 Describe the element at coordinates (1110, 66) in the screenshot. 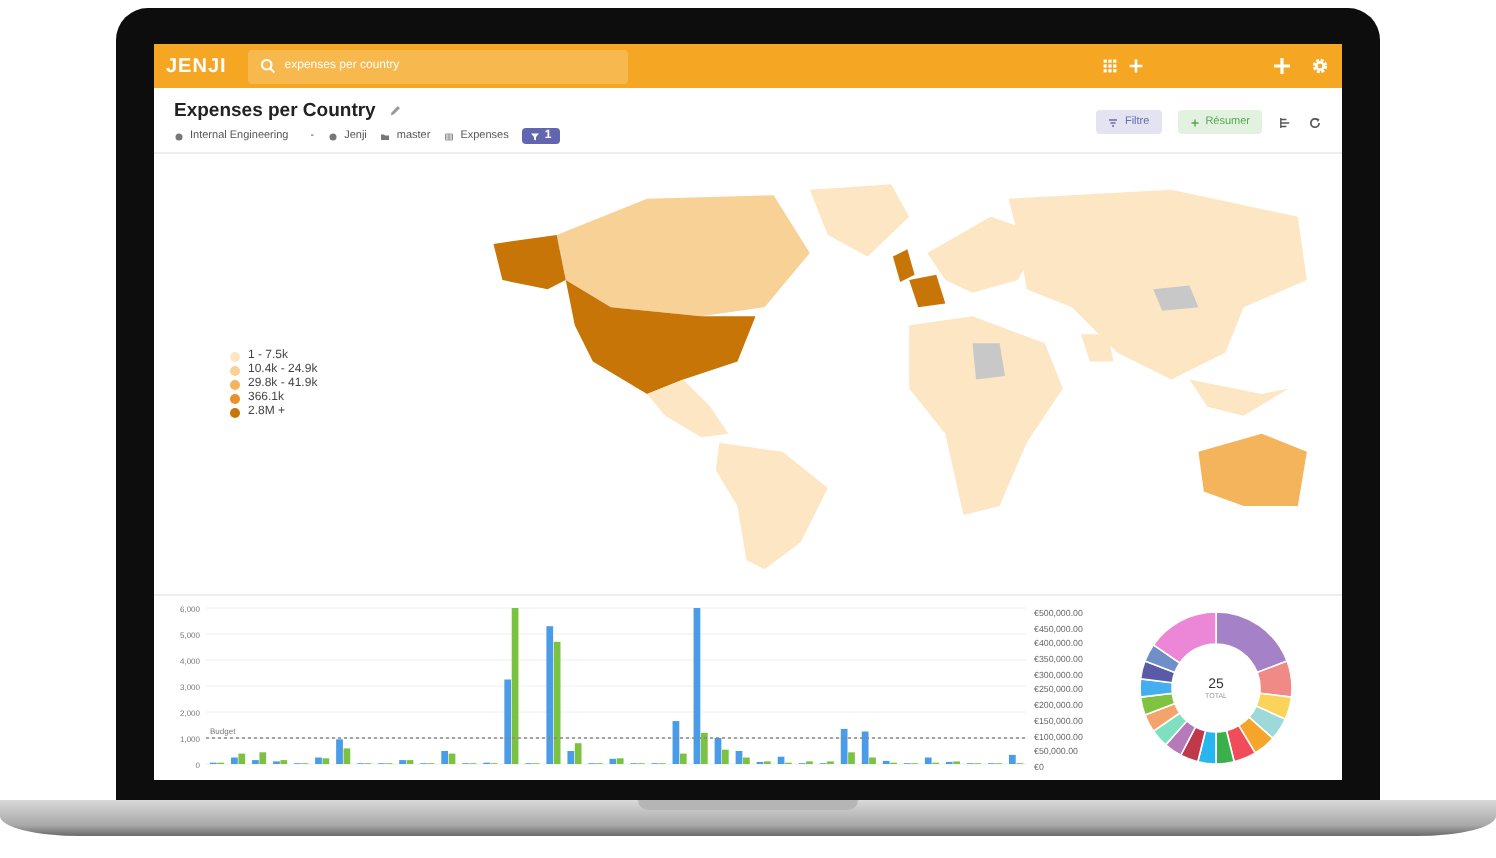

I see `grid-icon` at that location.